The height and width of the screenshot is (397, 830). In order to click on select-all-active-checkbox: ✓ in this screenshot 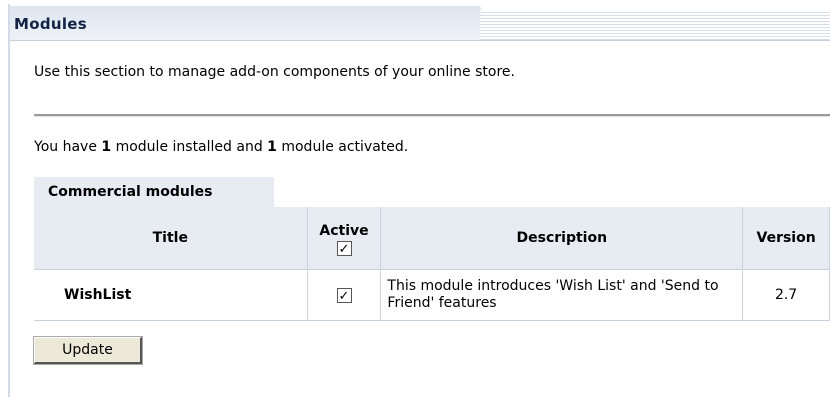, I will do `click(344, 249)`.